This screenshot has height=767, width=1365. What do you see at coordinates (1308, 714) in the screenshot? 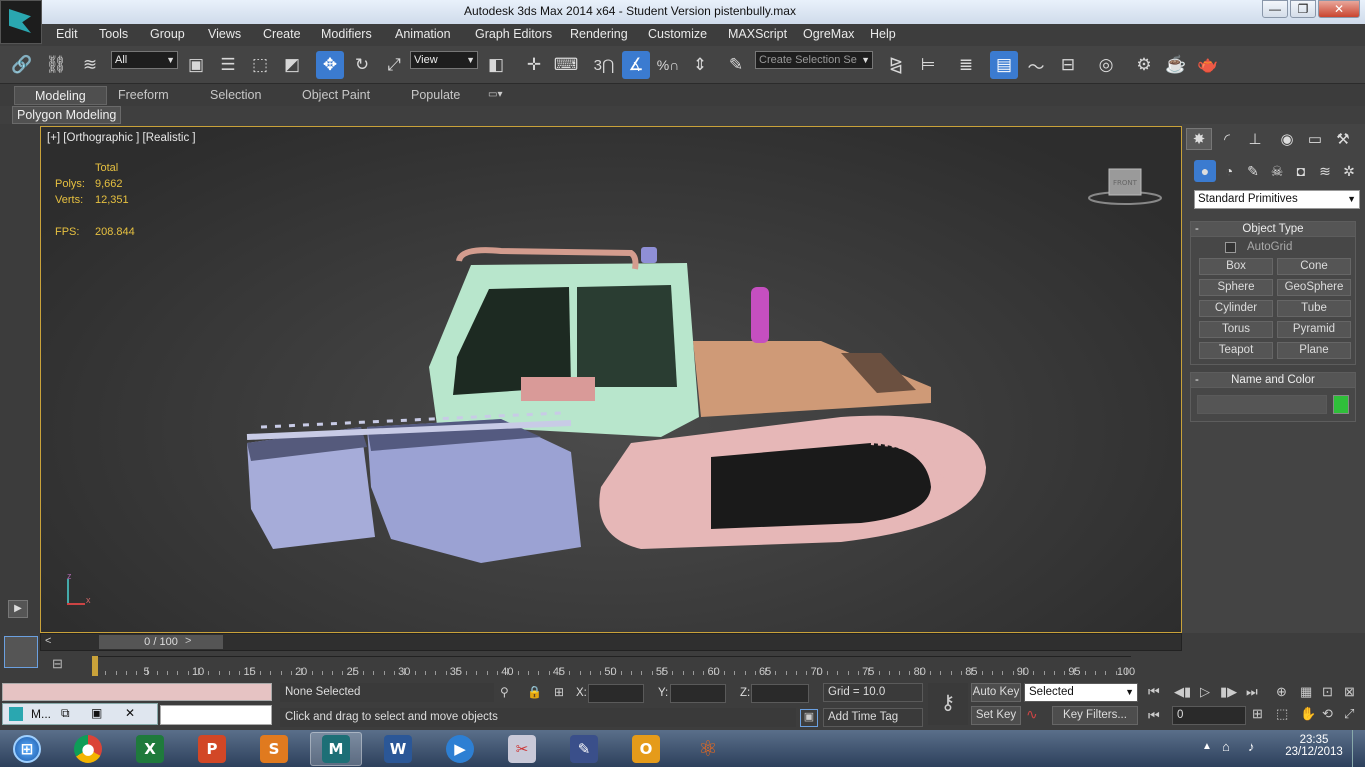
I see `pan-view-icon: ✋` at bounding box center [1308, 714].